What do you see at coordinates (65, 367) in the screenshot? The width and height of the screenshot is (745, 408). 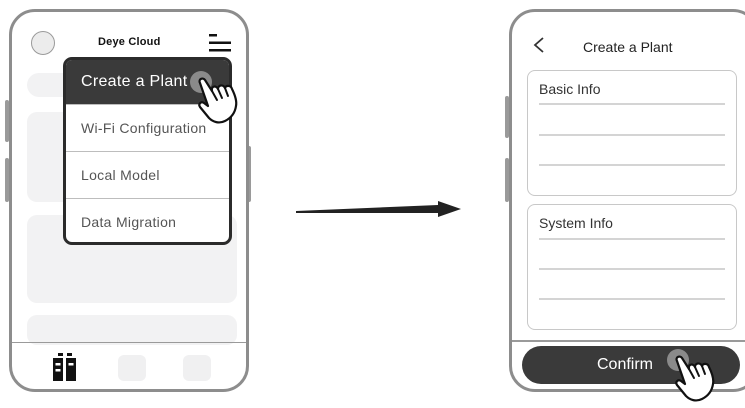 I see `station-icon` at bounding box center [65, 367].